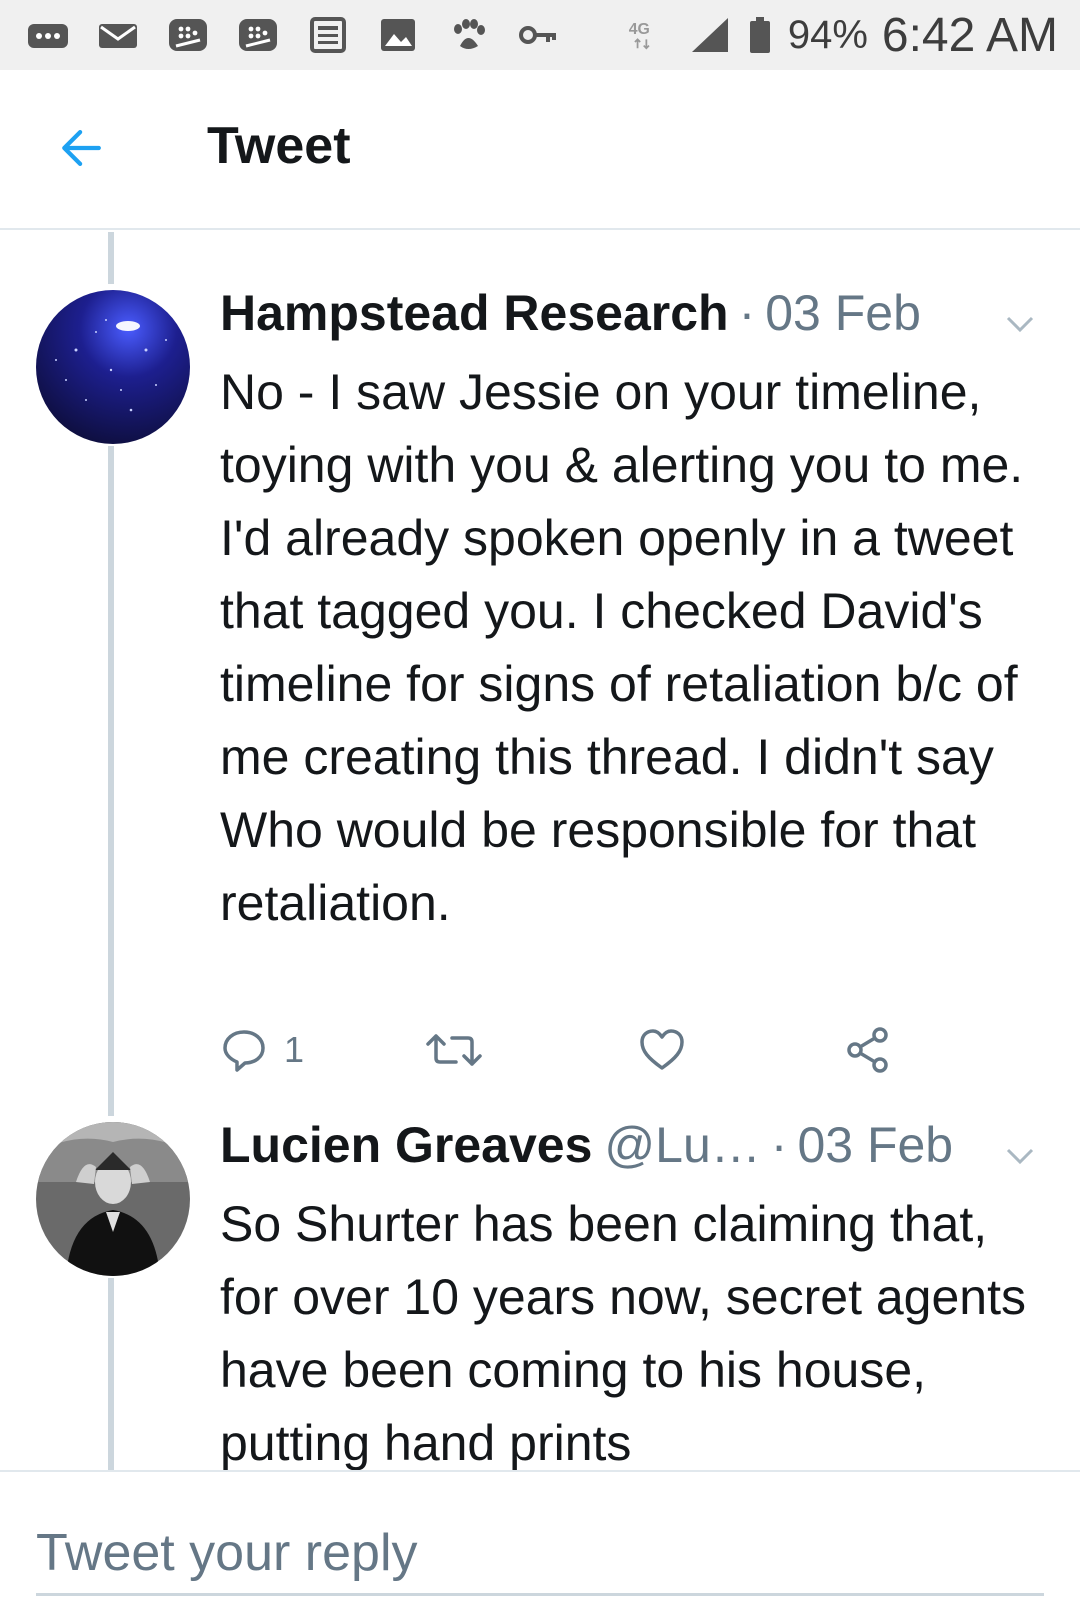 Image resolution: width=1080 pixels, height=1620 pixels. I want to click on page-title: Tweet, so click(279, 146).